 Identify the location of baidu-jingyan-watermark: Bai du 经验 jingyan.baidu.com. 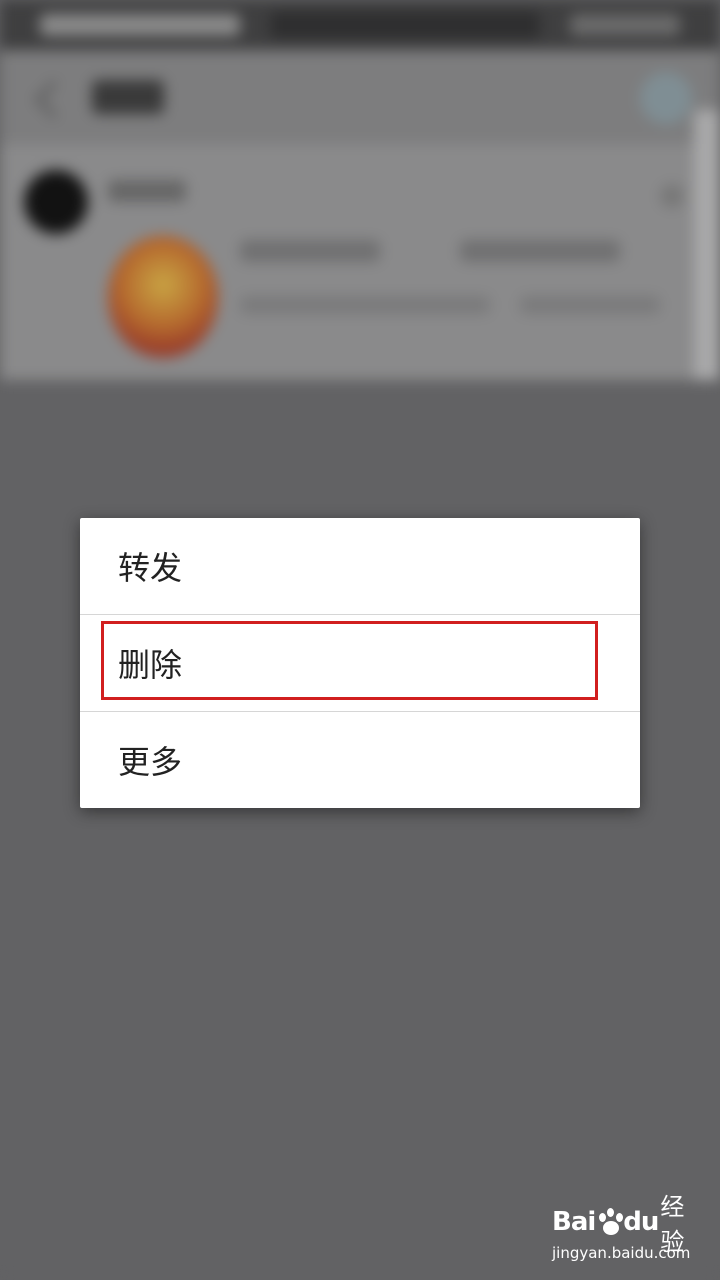
(627, 1231).